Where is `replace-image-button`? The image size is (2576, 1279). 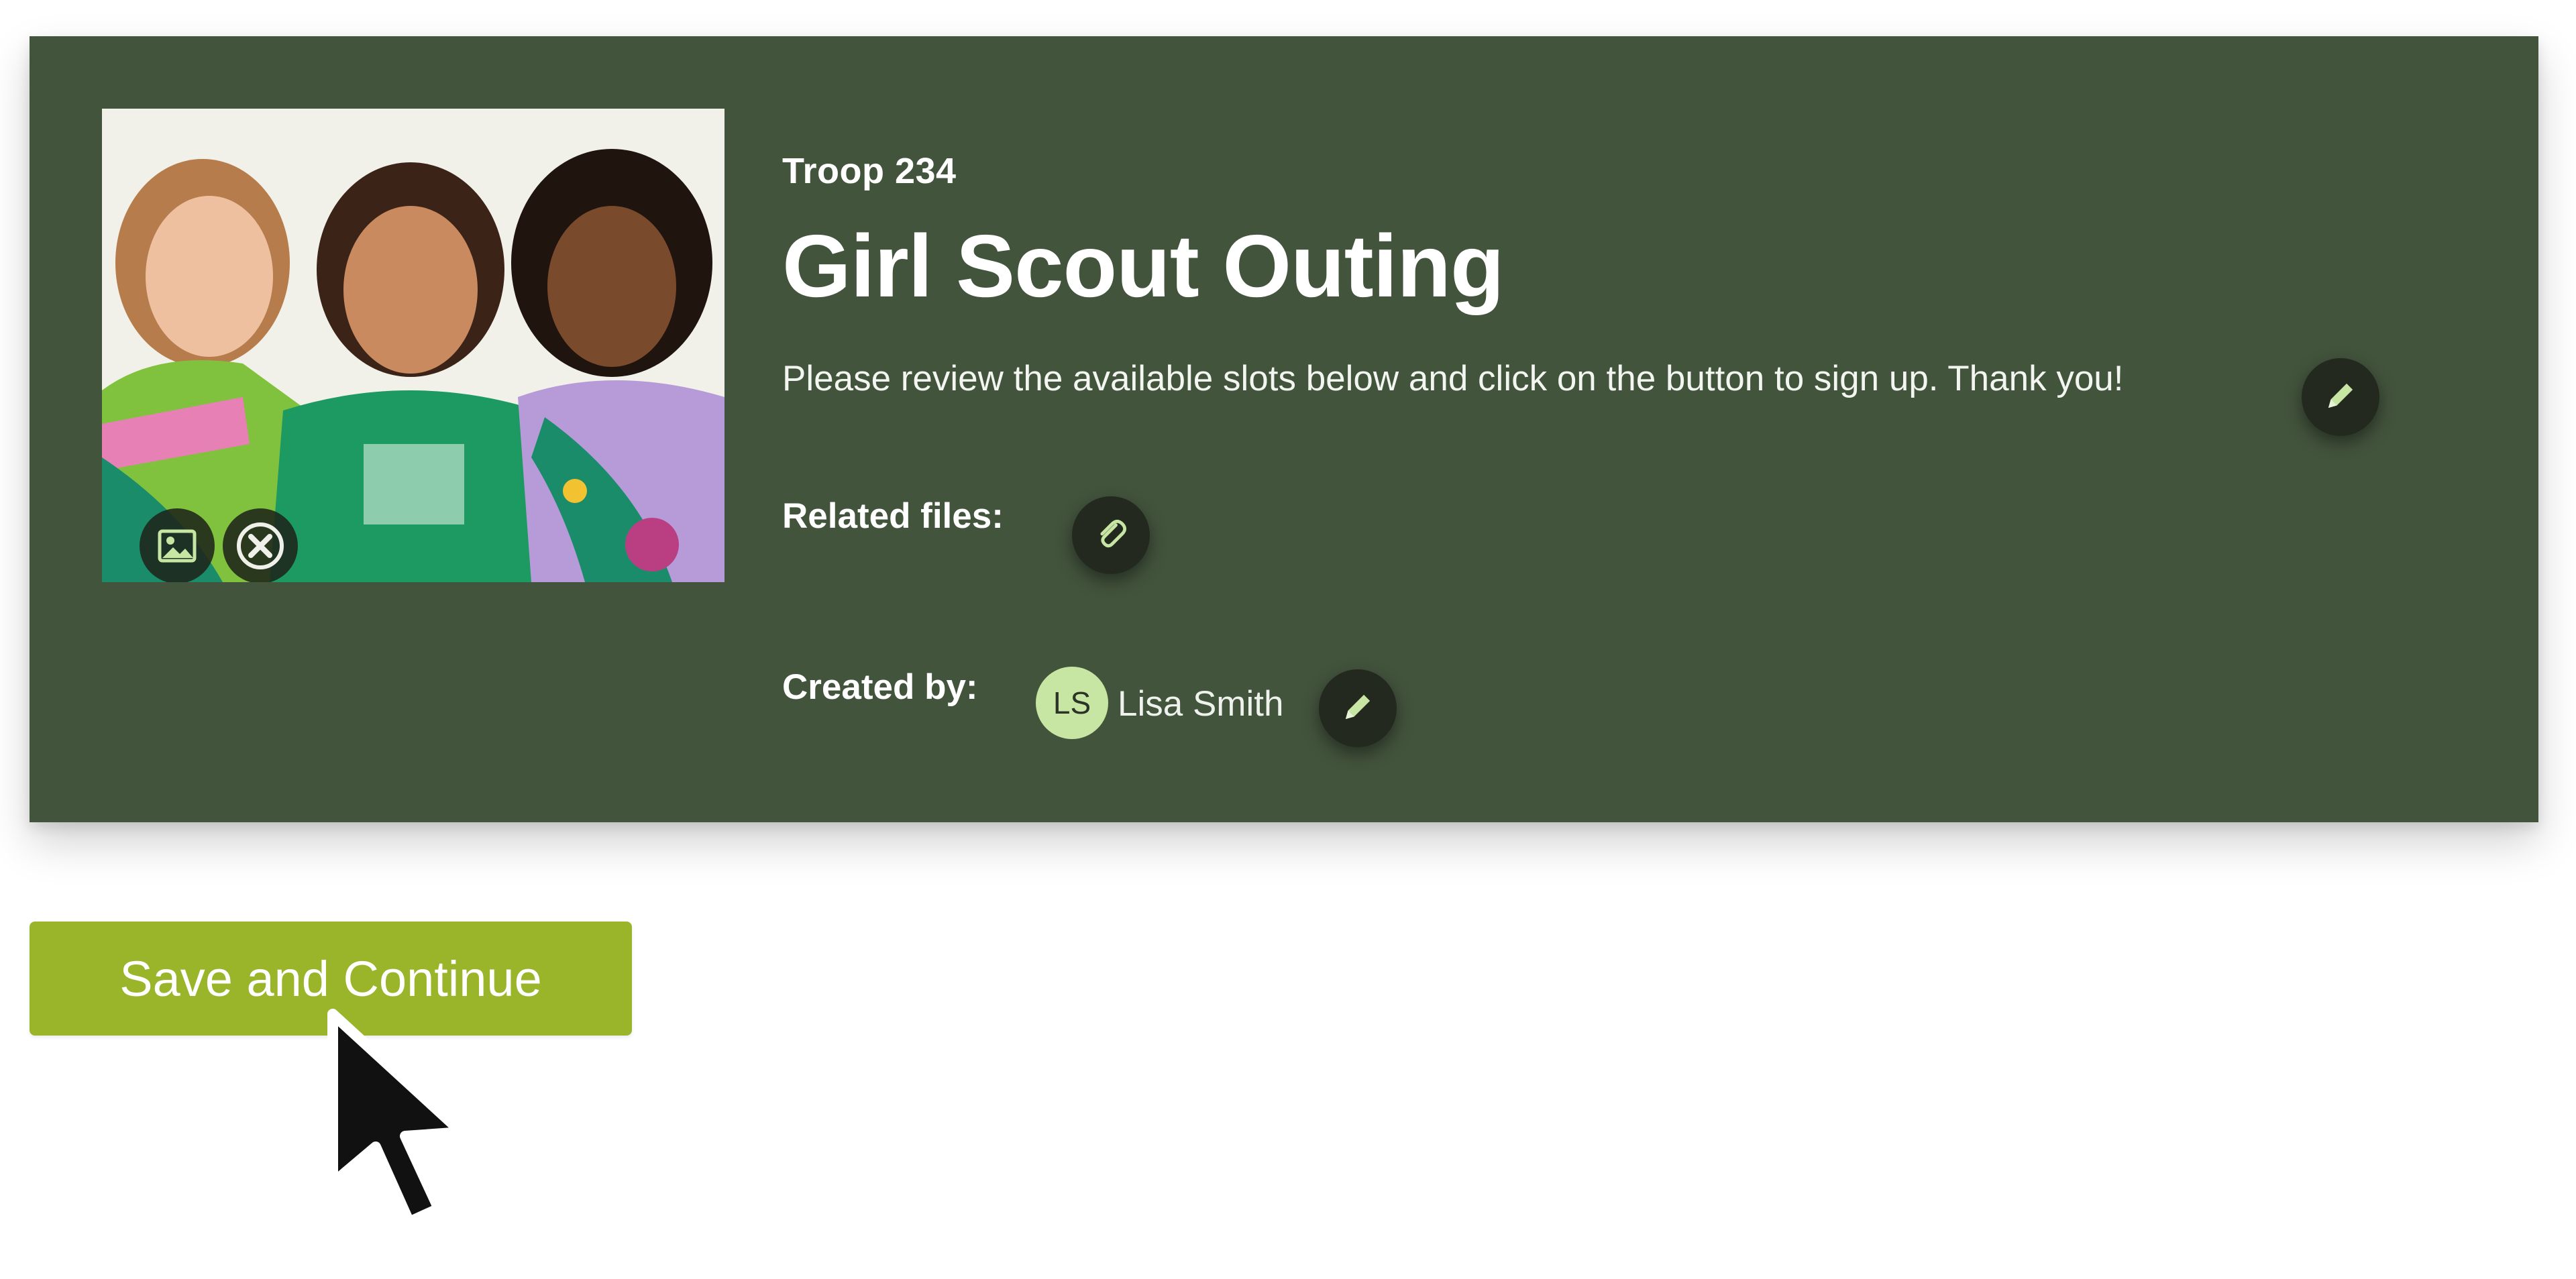 replace-image-button is located at coordinates (177, 545).